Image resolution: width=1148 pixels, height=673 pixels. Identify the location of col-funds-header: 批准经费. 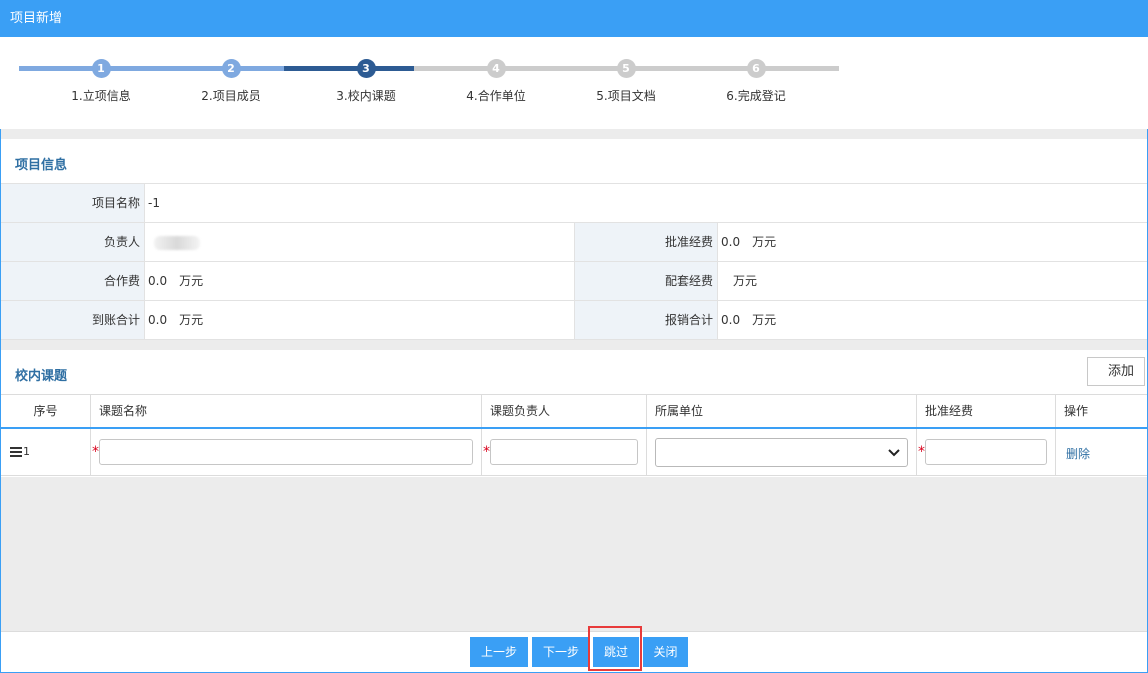
(986, 411).